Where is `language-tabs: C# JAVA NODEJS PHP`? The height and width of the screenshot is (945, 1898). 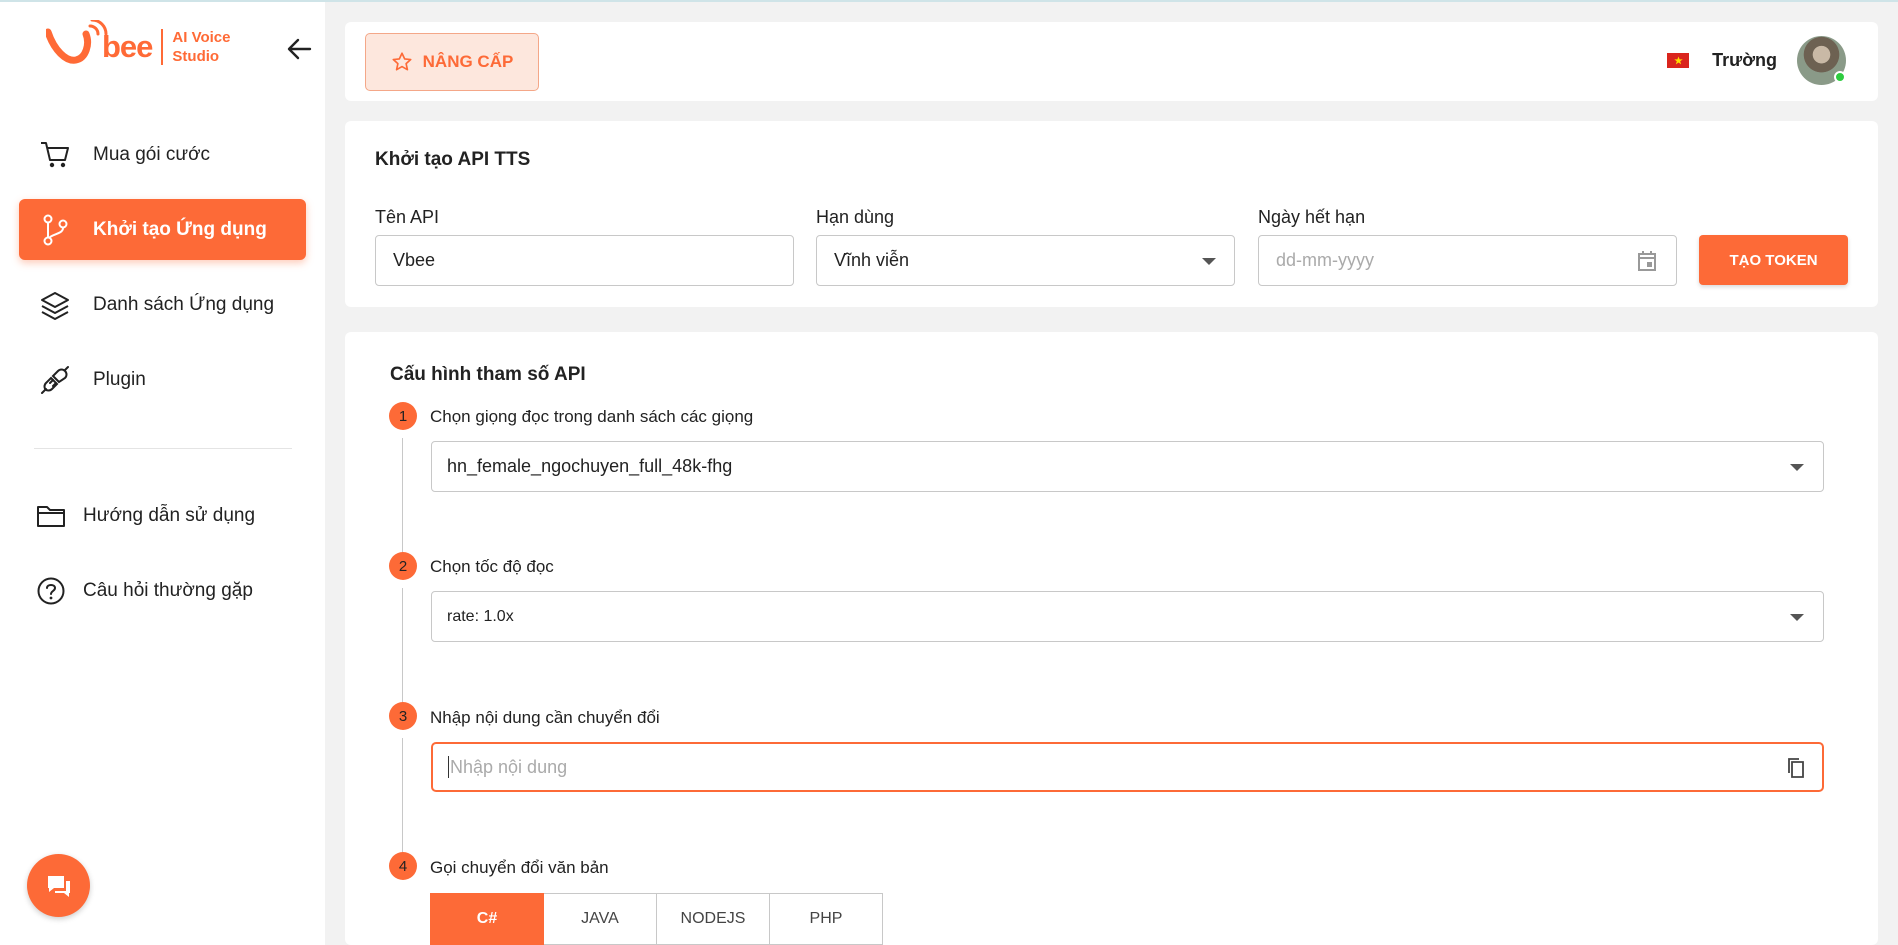 language-tabs: C# JAVA NODEJS PHP is located at coordinates (656, 919).